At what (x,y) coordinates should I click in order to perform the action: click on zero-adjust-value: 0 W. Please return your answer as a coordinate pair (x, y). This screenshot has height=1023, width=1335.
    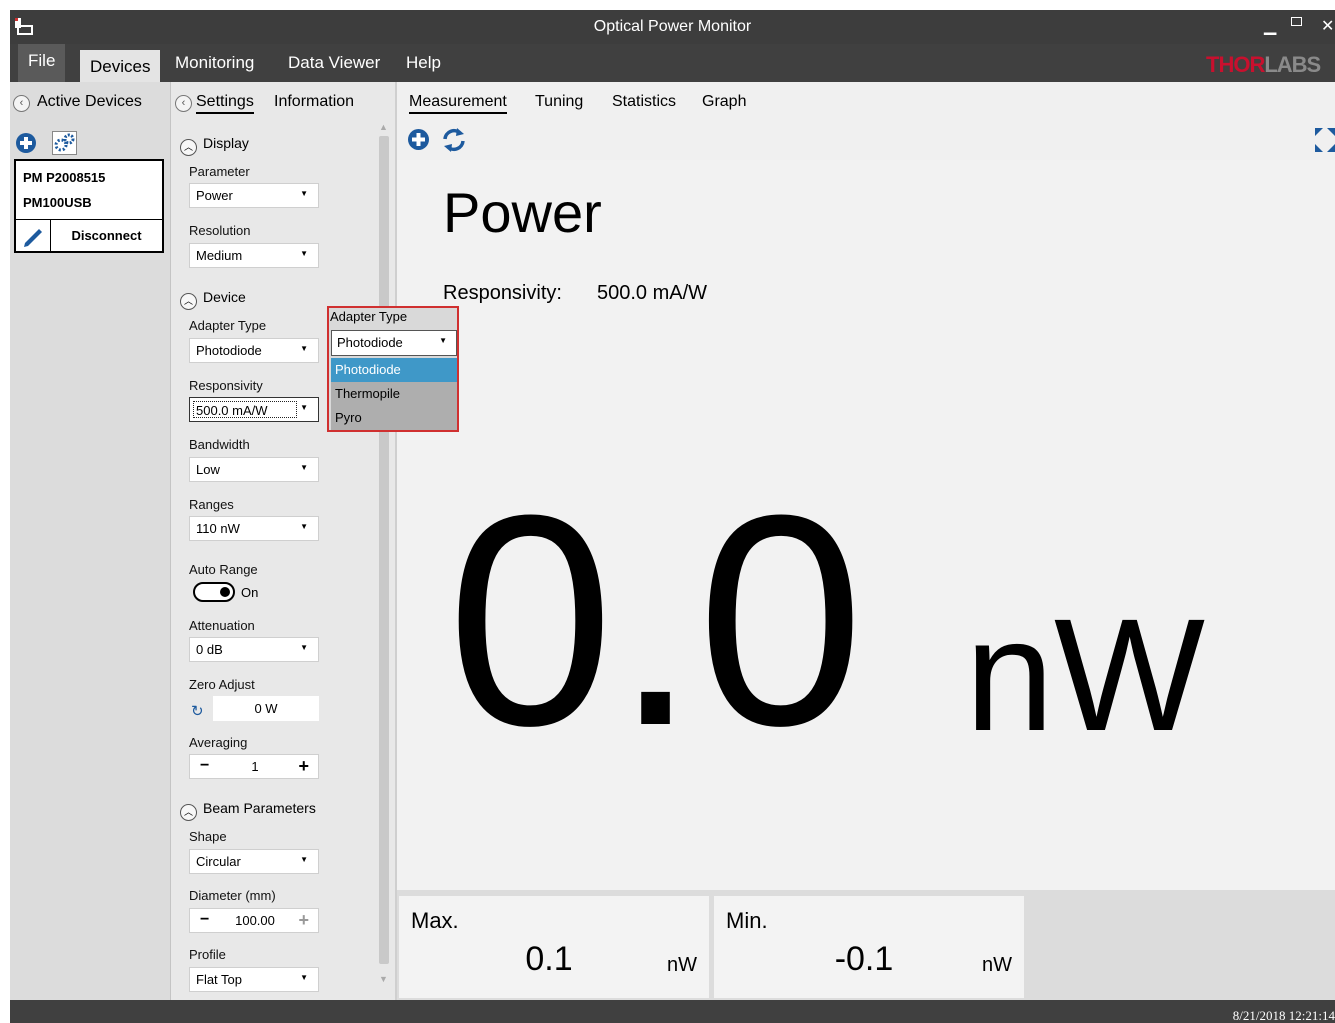
    Looking at the image, I should click on (266, 708).